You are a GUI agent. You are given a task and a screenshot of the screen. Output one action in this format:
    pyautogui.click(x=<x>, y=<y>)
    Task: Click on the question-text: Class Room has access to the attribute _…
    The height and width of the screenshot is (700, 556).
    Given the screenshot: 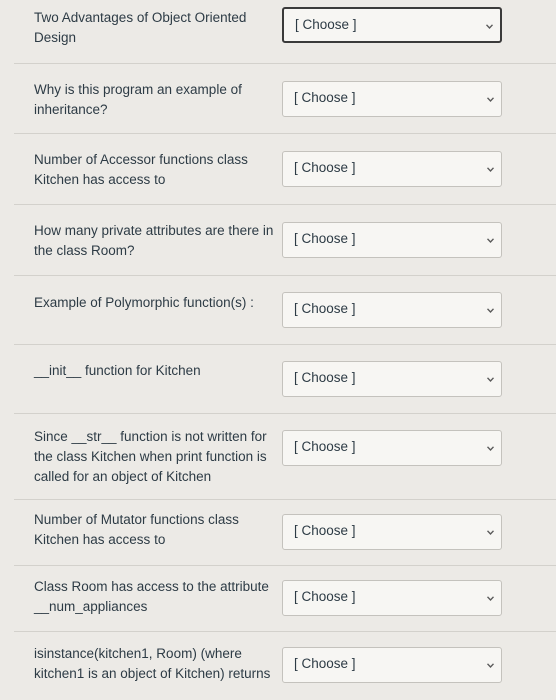 What is the action you would take?
    pyautogui.click(x=151, y=596)
    